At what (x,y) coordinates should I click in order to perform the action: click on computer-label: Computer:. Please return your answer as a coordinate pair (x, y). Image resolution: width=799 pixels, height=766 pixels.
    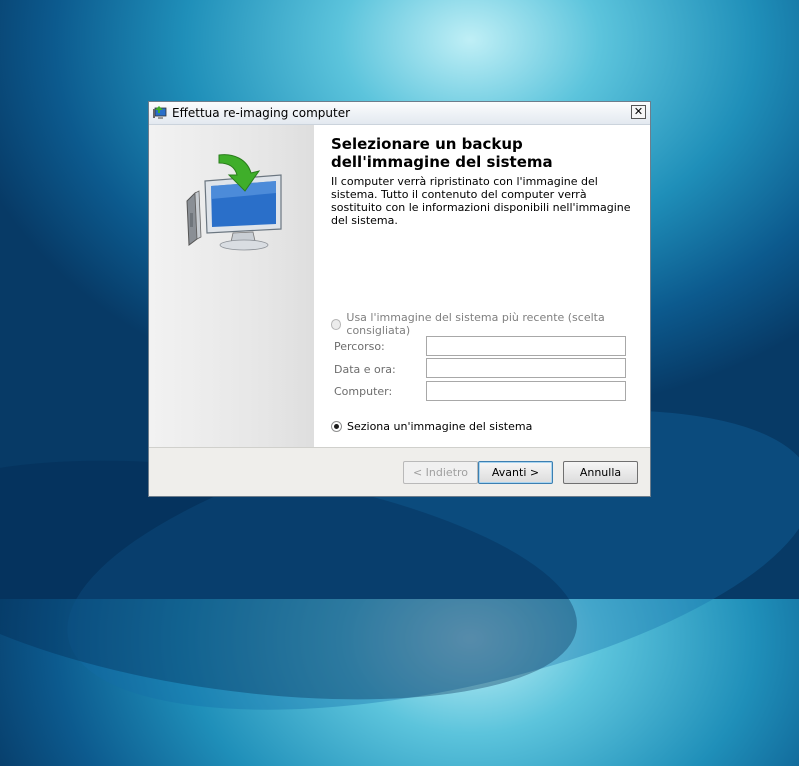
    Looking at the image, I should click on (363, 391).